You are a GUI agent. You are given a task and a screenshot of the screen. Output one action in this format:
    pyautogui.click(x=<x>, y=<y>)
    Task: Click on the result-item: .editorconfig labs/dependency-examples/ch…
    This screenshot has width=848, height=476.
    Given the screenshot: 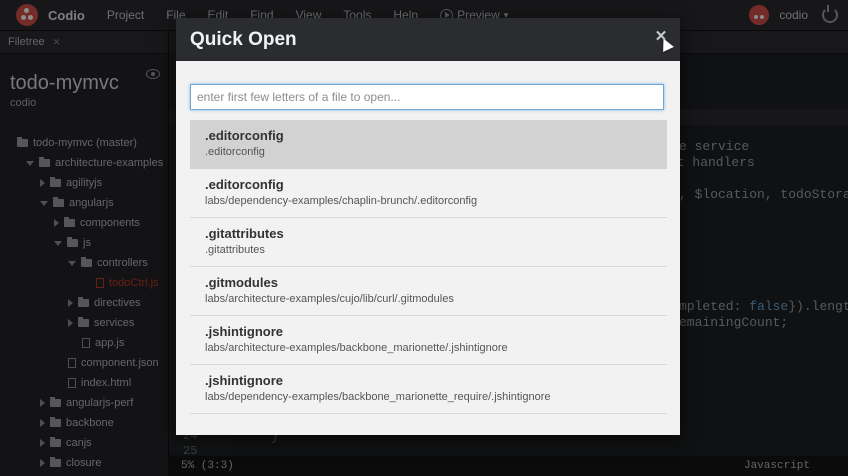 What is the action you would take?
    pyautogui.click(x=428, y=193)
    